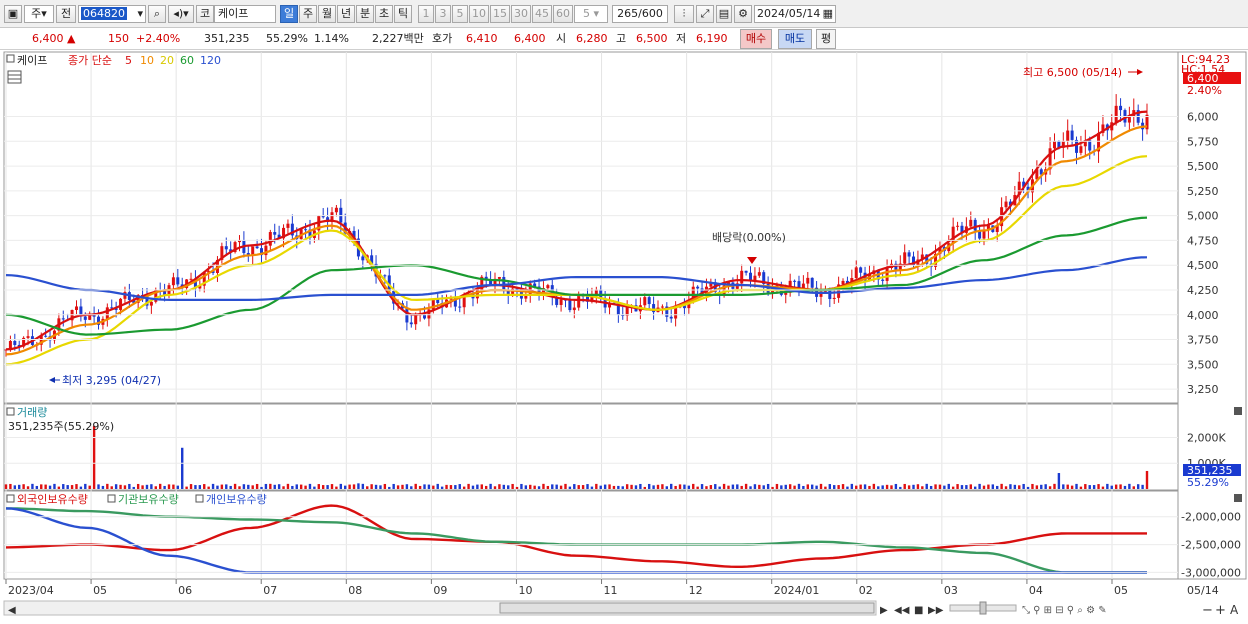  I want to click on stop-icon: ■, so click(918, 610).